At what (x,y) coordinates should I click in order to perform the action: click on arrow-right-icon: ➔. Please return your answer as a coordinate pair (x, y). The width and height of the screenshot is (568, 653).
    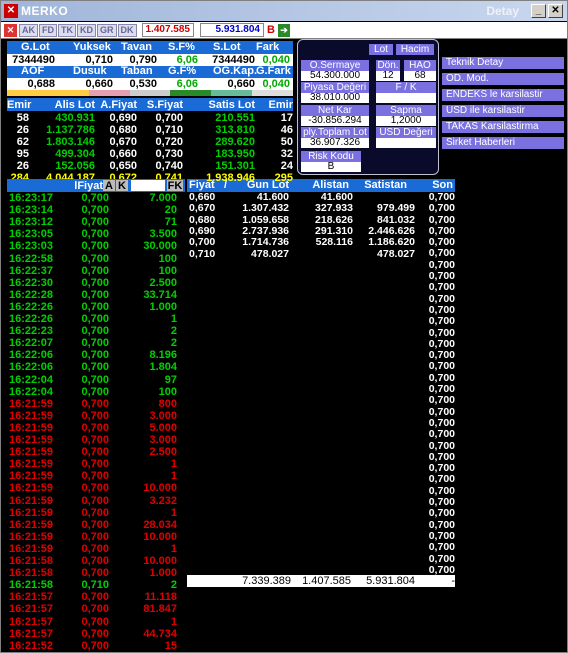
    Looking at the image, I should click on (284, 30).